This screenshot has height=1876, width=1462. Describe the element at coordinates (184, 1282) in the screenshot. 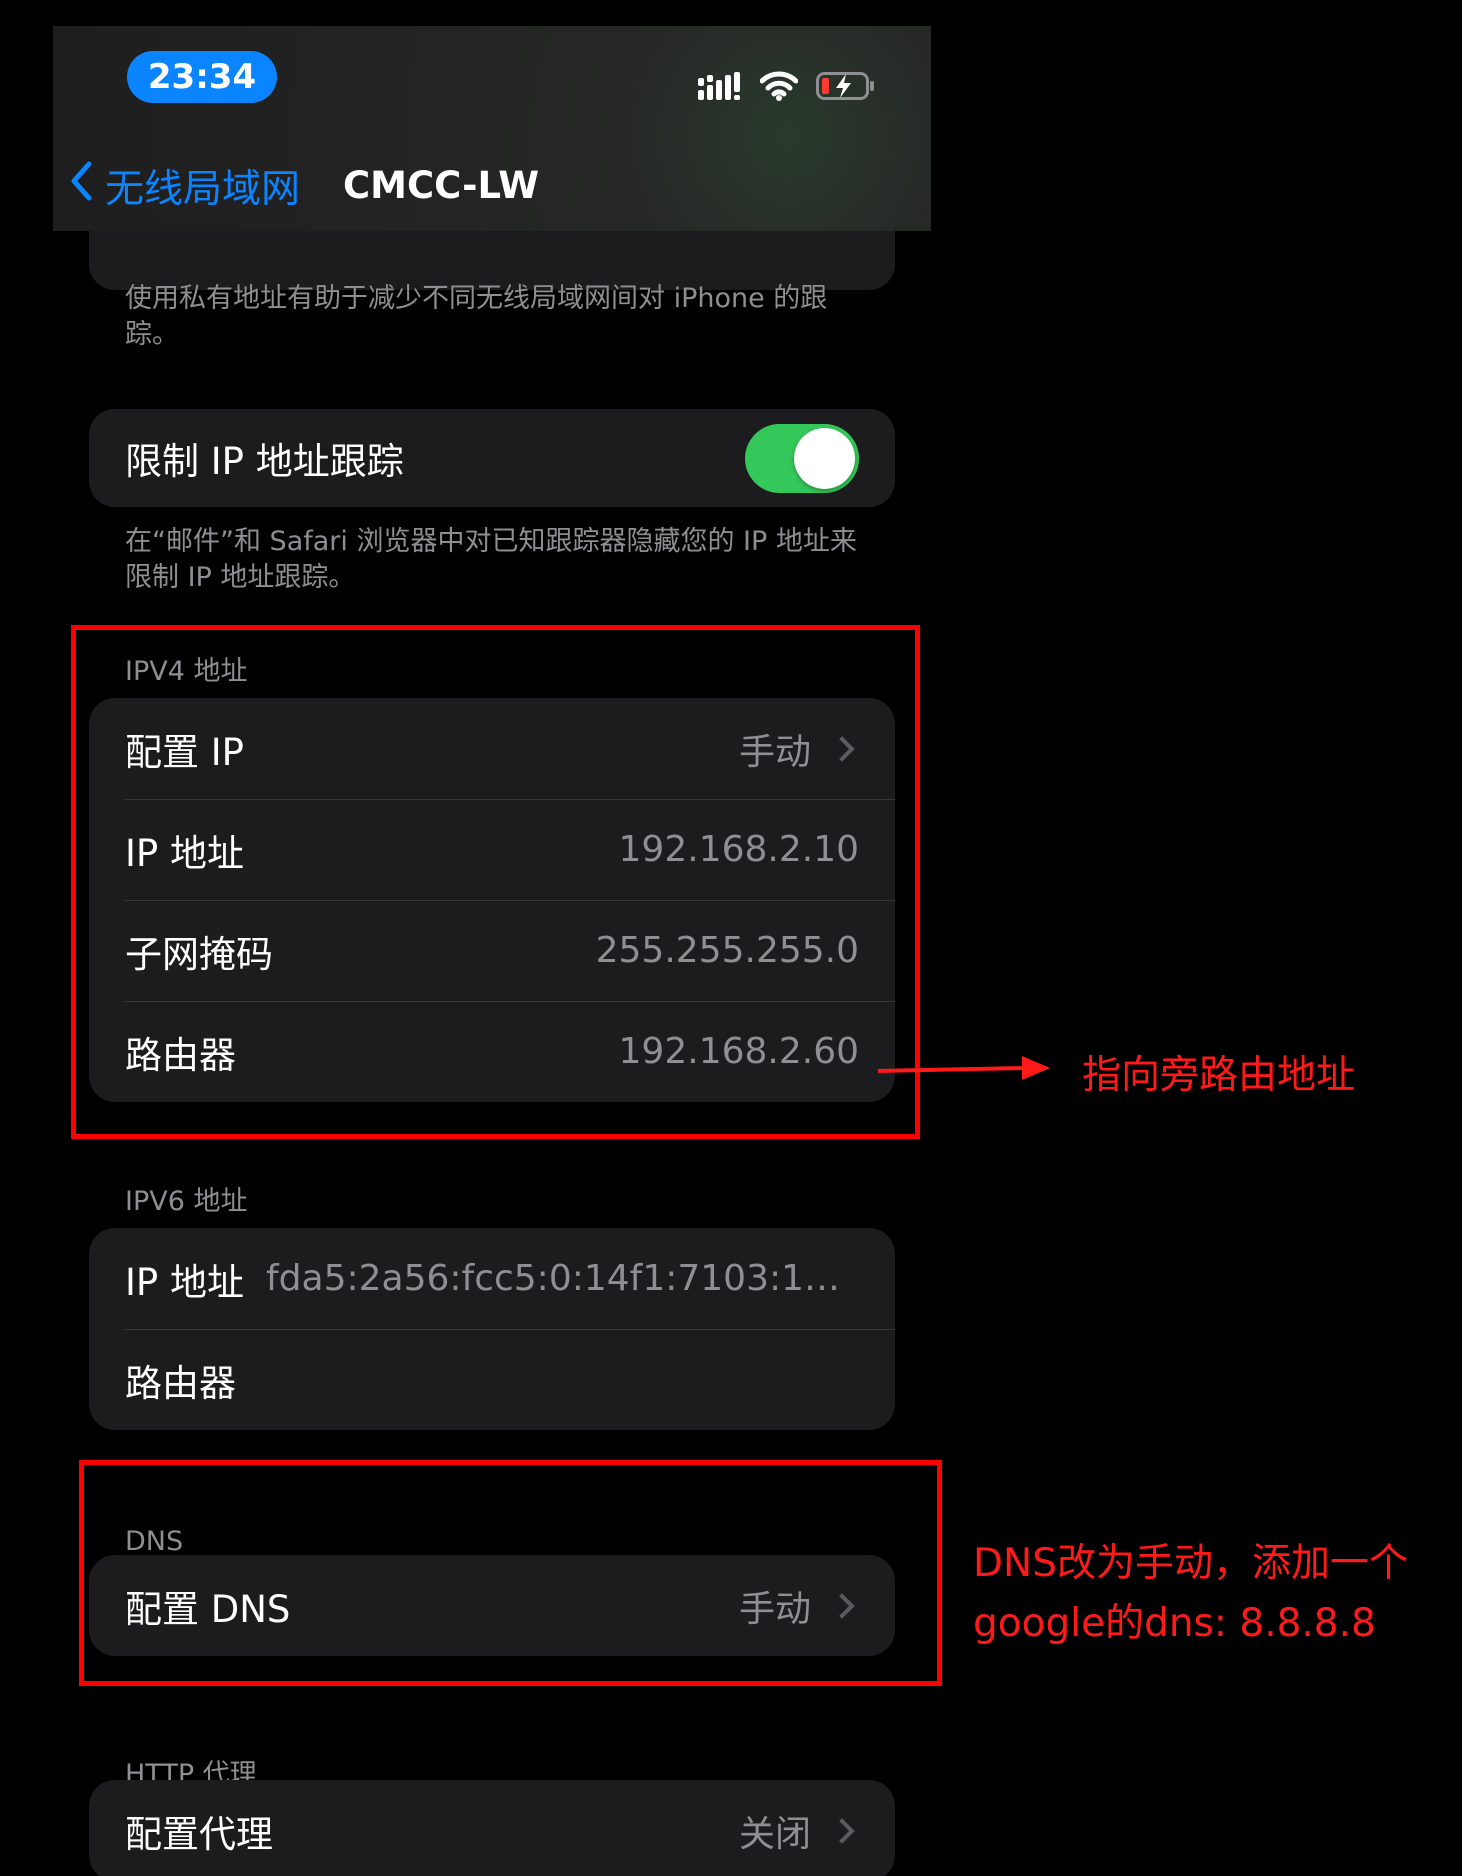

I see `ipv6-address-label: IP 地址` at that location.